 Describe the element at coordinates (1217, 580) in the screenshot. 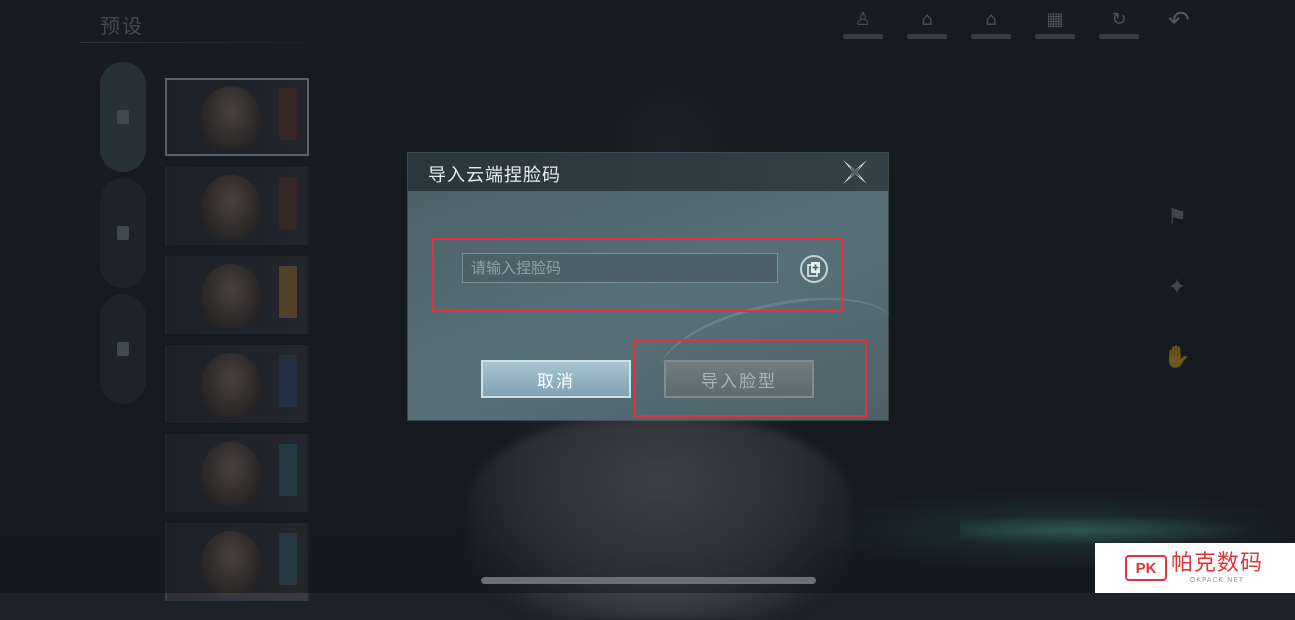

I see `watermark-url: OKPACK.NET` at that location.